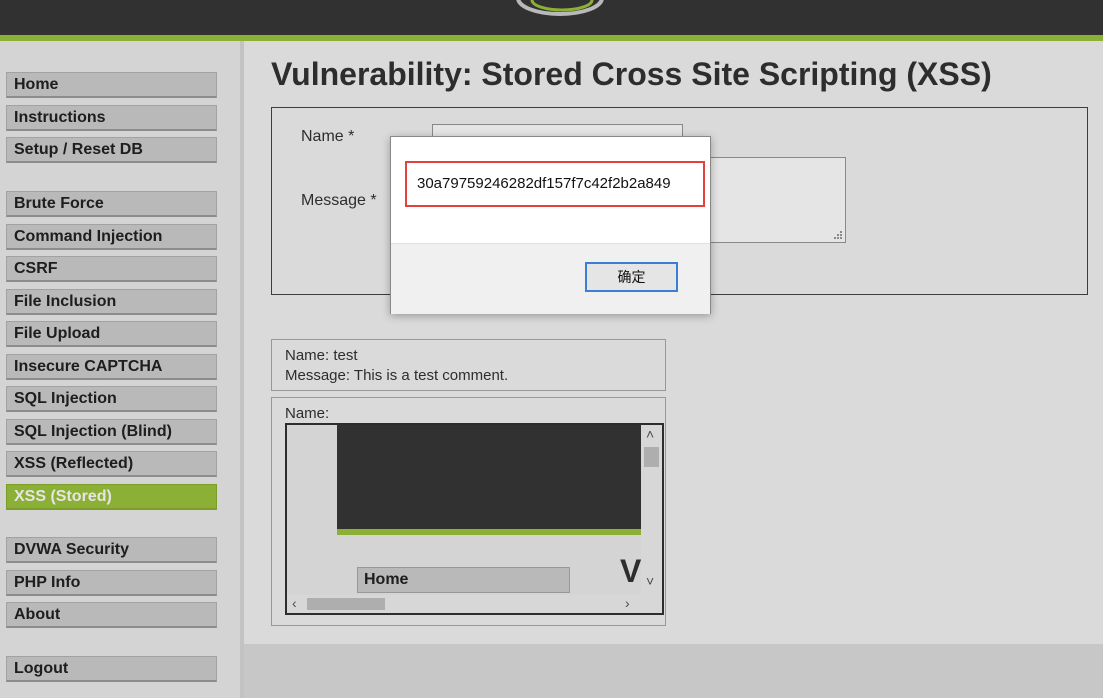  Describe the element at coordinates (555, 184) in the screenshot. I see `alert-message: 30a79759246282df157f7c42f2b2a849` at that location.